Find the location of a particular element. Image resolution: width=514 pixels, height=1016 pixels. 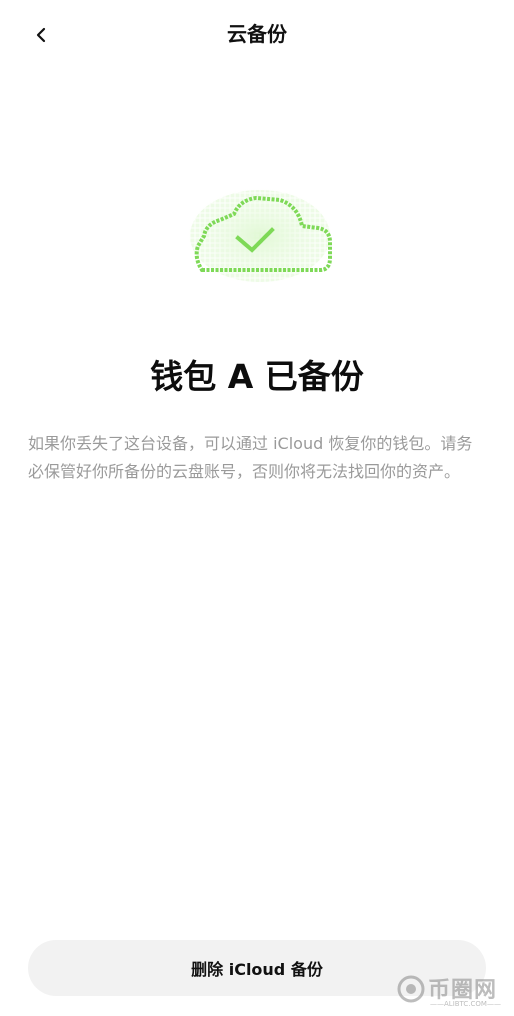

page-title: 云备份 is located at coordinates (257, 34).